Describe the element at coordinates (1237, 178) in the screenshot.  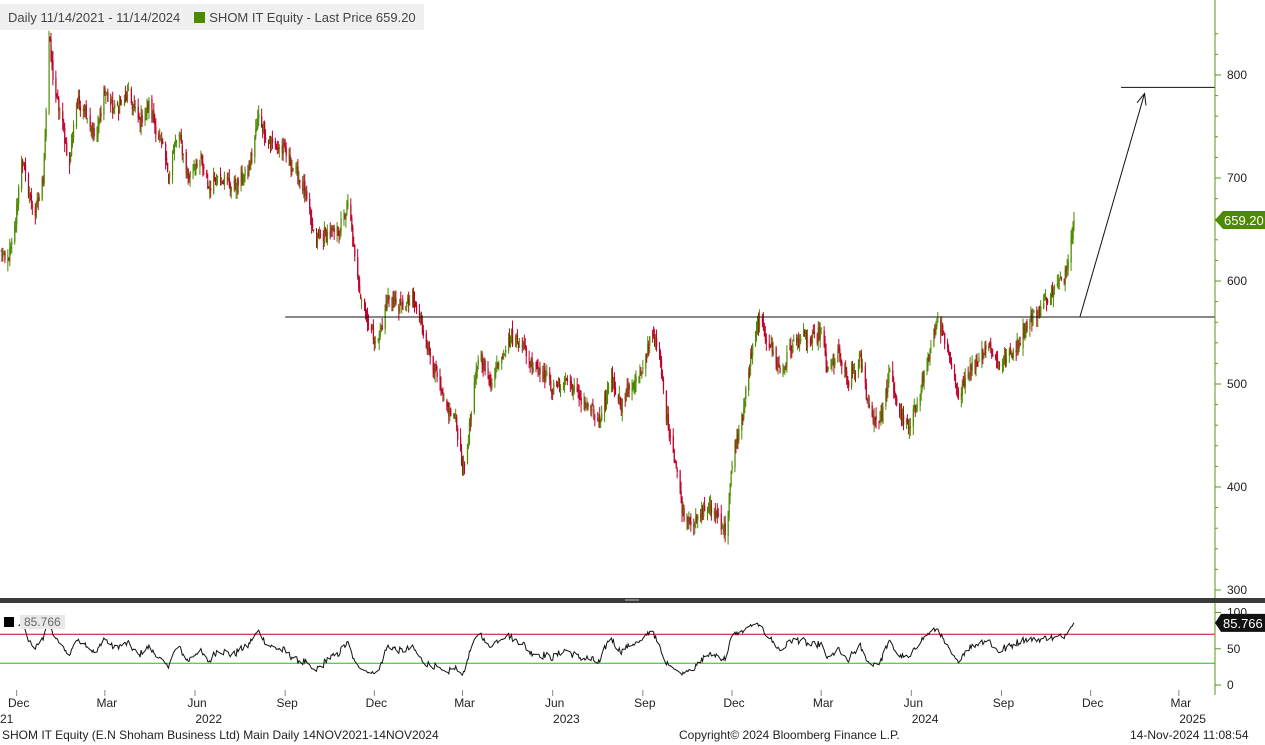
I see `price-axis-label: 700` at that location.